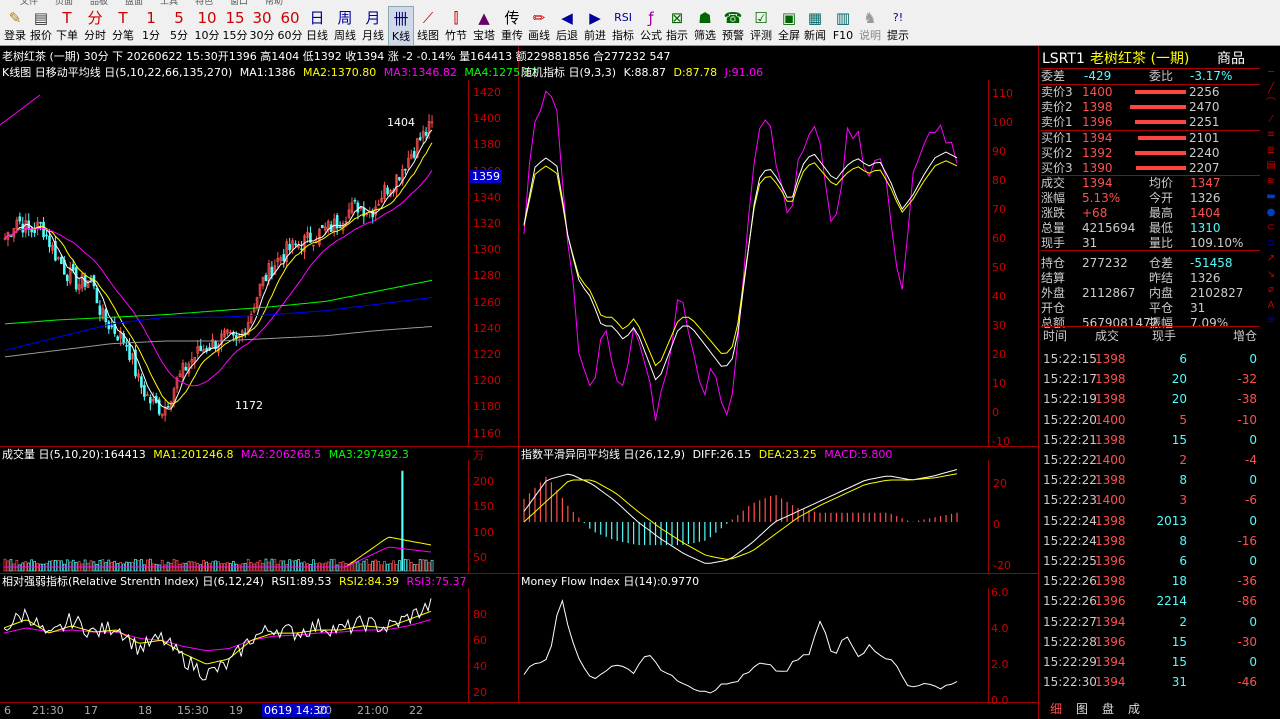 The width and height of the screenshot is (1280, 719). What do you see at coordinates (1271, 213) in the screenshot?
I see `drawing-tool-icon: ●` at bounding box center [1271, 213].